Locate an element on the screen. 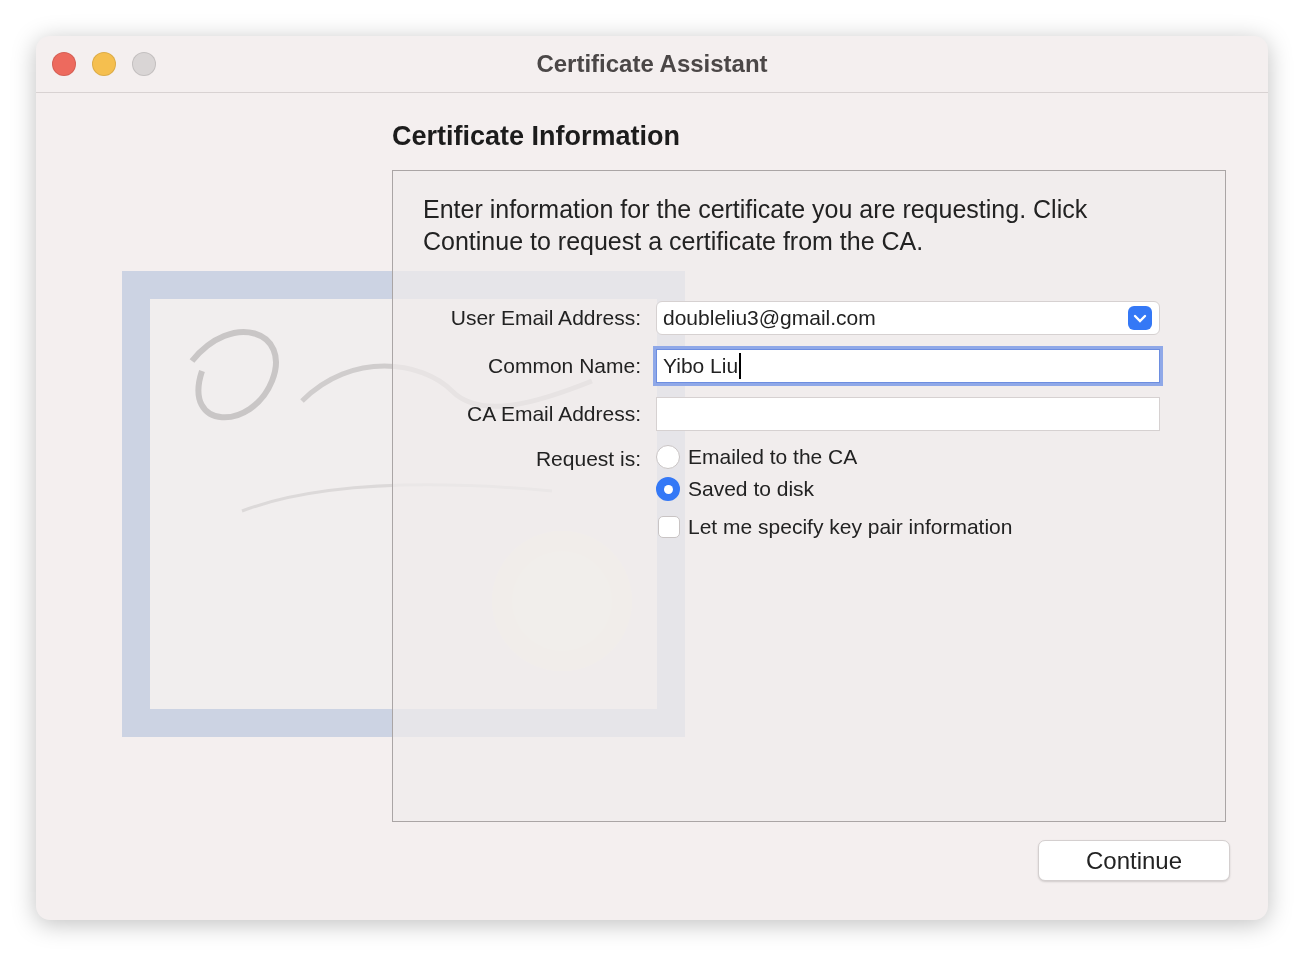 Image resolution: width=1304 pixels, height=956 pixels. checkbox-label: Let me specify key pair information is located at coordinates (850, 527).